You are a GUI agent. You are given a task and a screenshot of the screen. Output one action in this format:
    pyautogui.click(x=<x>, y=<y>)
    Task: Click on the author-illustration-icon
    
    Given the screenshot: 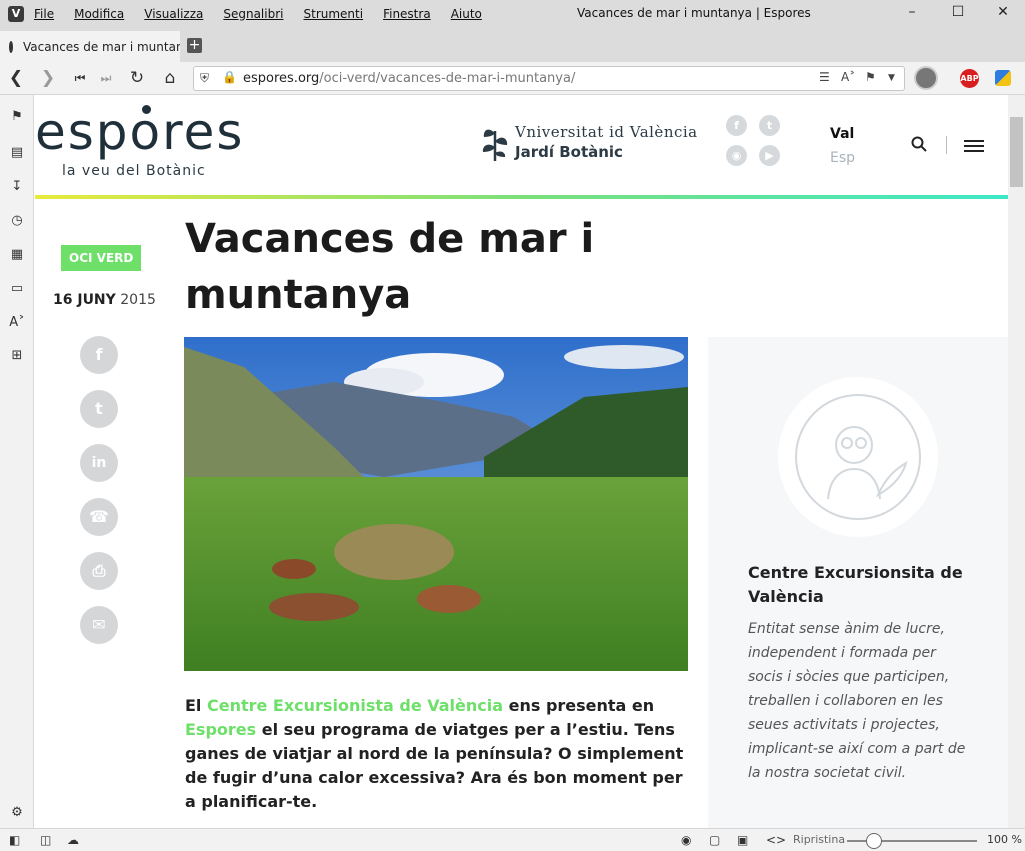 What is the action you would take?
    pyautogui.click(x=858, y=457)
    